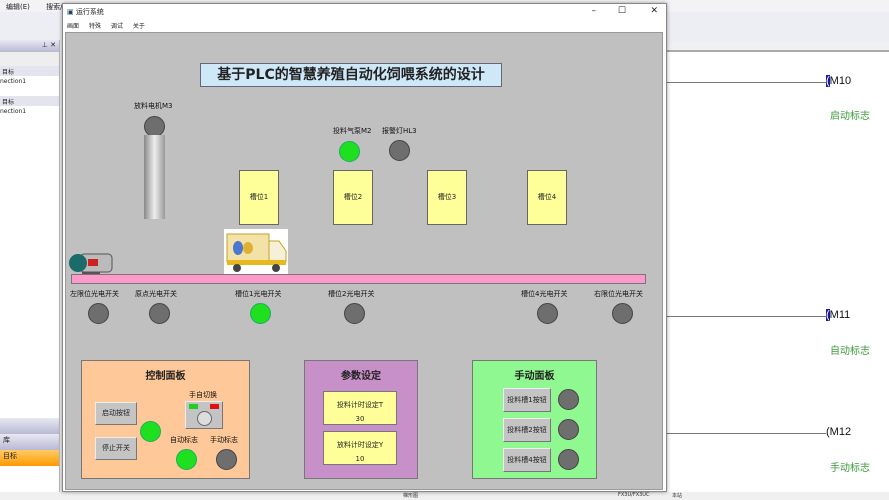 Image resolution: width=889 pixels, height=500 pixels. I want to click on auto-indicator-icon, so click(214, 406).